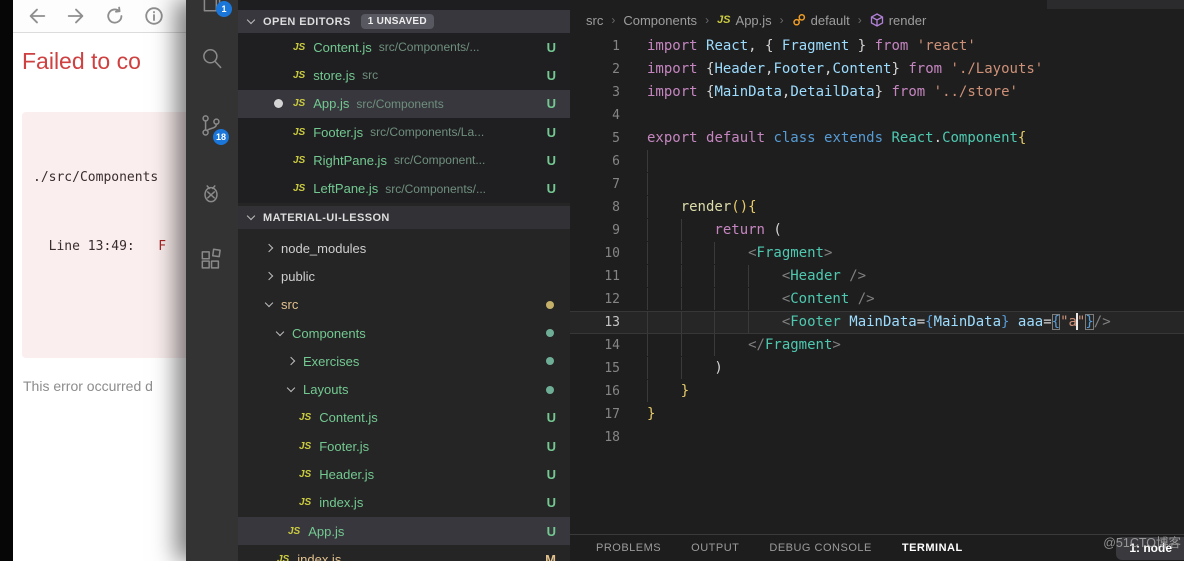 This screenshot has height=561, width=1184. What do you see at coordinates (612, 414) in the screenshot?
I see `line-number: 17` at bounding box center [612, 414].